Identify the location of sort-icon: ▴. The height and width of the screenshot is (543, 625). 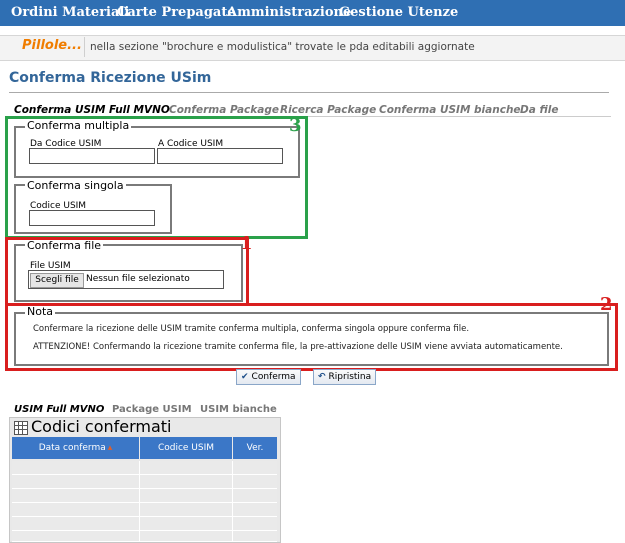
(110, 448).